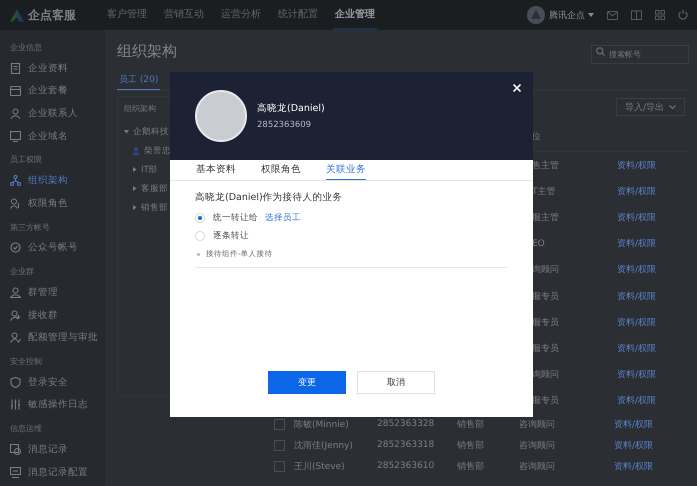  What do you see at coordinates (52, 15) in the screenshot?
I see `product-name: 企点客服` at bounding box center [52, 15].